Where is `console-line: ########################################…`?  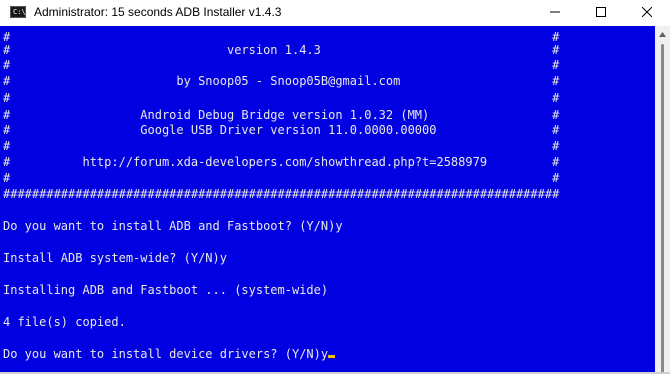 console-line: ########################################… is located at coordinates (281, 194).